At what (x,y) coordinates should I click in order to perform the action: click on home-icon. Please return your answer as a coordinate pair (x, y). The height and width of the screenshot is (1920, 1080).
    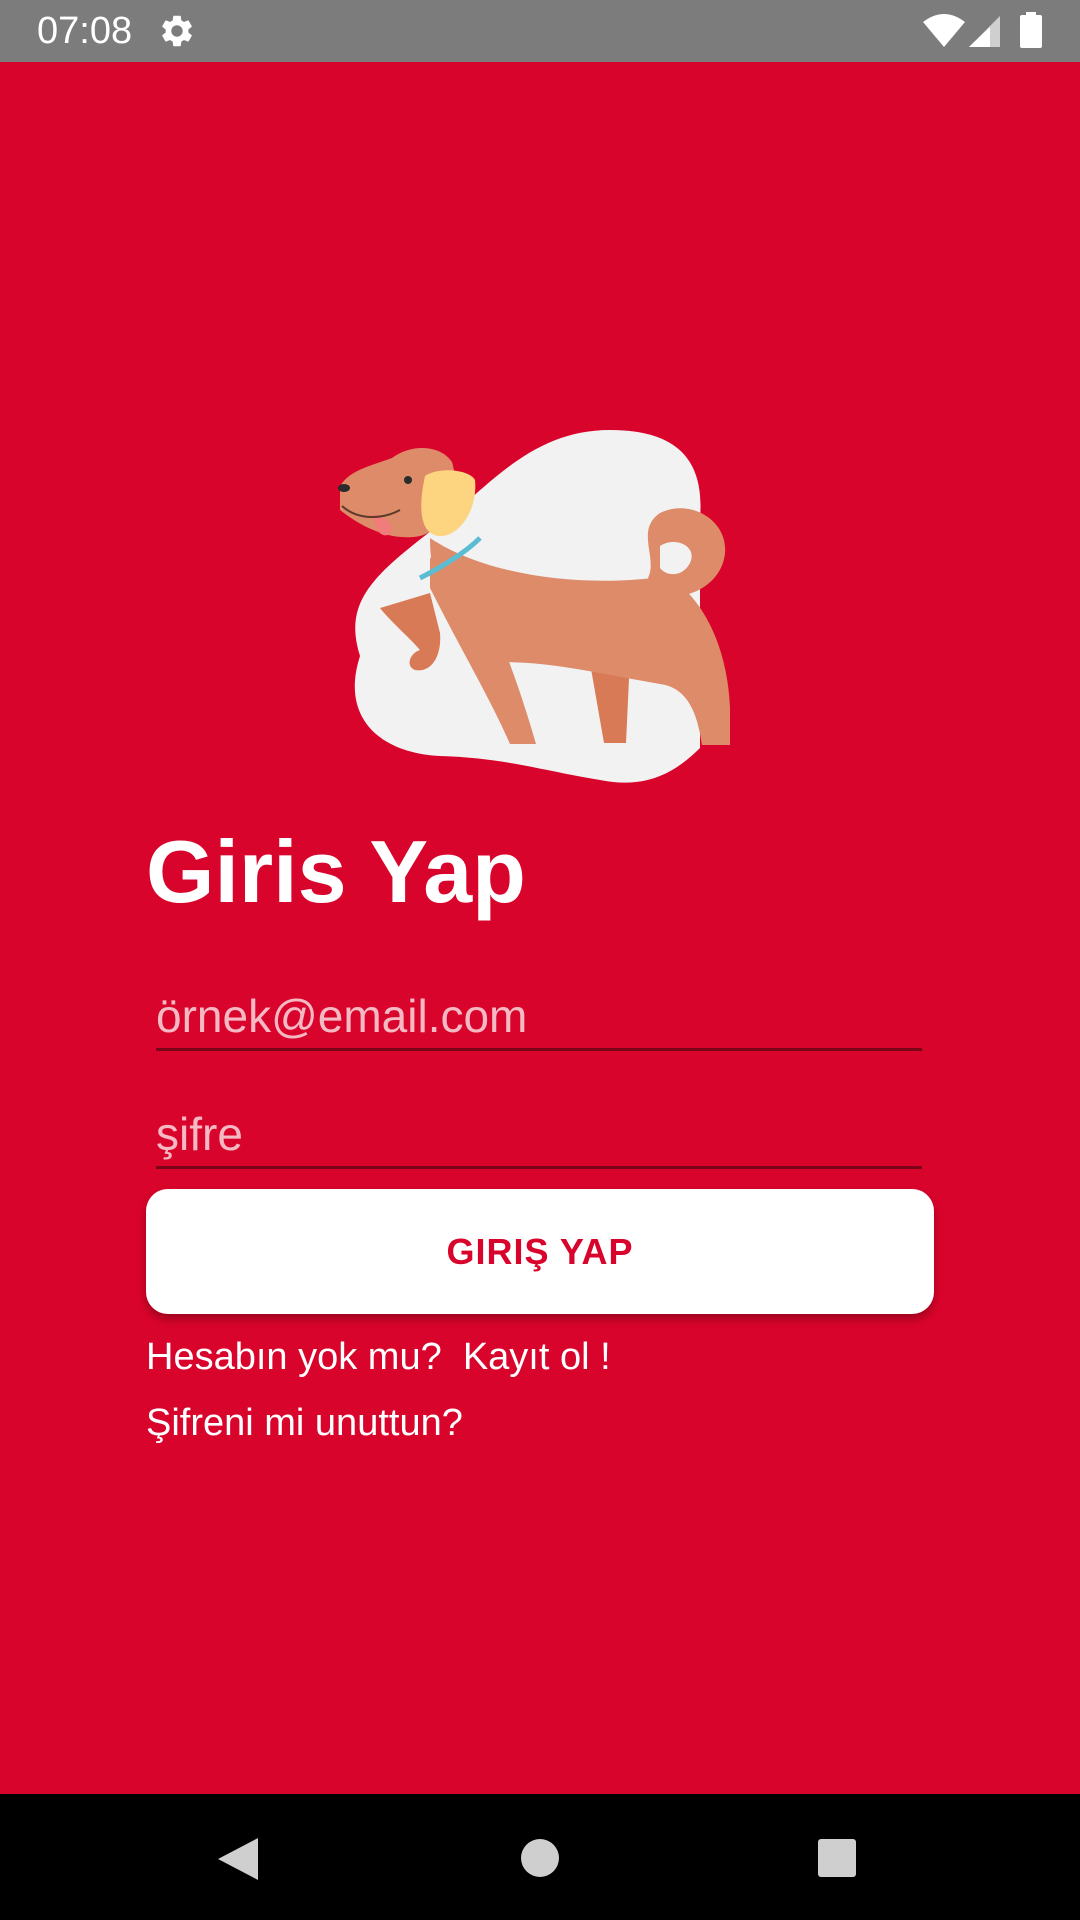
    Looking at the image, I should click on (540, 1858).